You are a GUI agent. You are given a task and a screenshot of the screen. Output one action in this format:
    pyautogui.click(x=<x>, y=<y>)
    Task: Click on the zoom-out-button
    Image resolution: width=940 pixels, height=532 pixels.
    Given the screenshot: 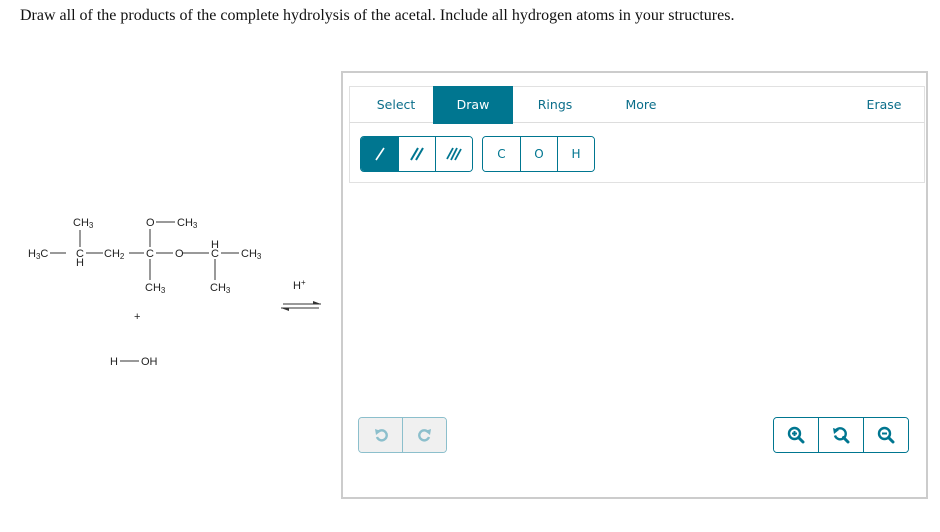 What is the action you would take?
    pyautogui.click(x=885, y=435)
    